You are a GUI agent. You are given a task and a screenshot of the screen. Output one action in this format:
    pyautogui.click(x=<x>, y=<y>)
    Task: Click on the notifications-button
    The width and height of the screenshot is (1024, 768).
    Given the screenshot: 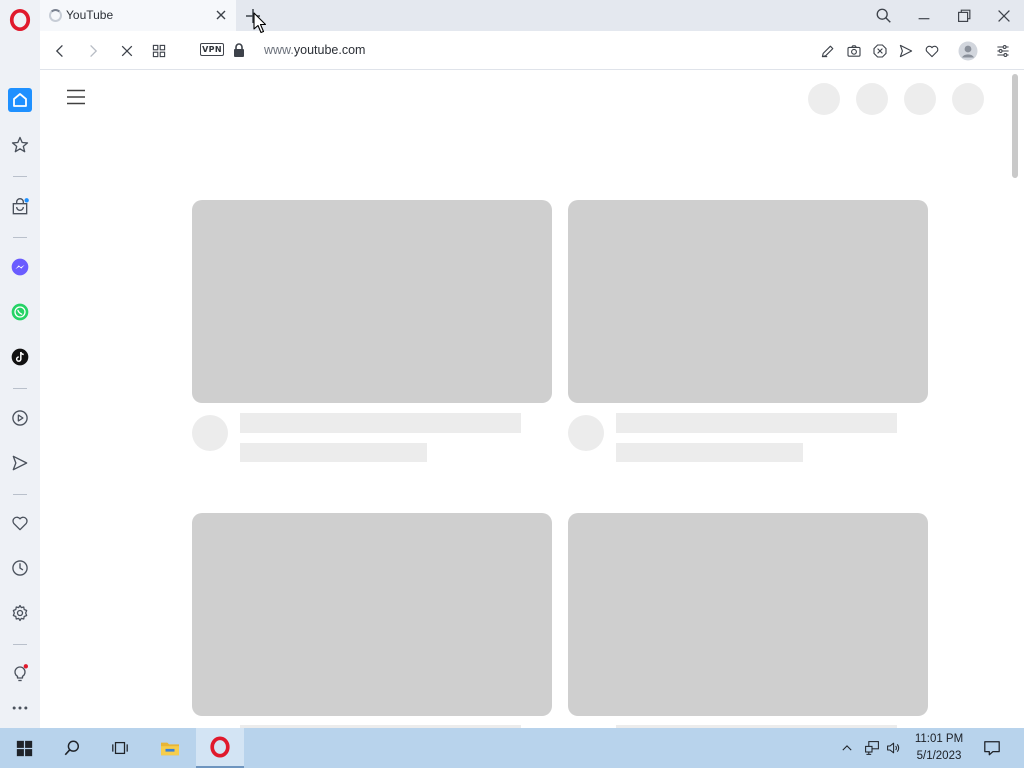 What is the action you would take?
    pyautogui.click(x=992, y=748)
    